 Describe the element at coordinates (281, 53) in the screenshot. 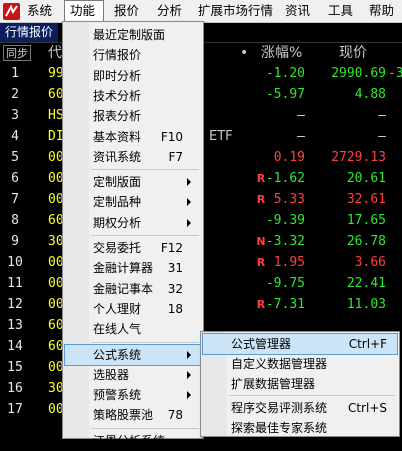

I see `column-header-change: 涨幅%` at that location.